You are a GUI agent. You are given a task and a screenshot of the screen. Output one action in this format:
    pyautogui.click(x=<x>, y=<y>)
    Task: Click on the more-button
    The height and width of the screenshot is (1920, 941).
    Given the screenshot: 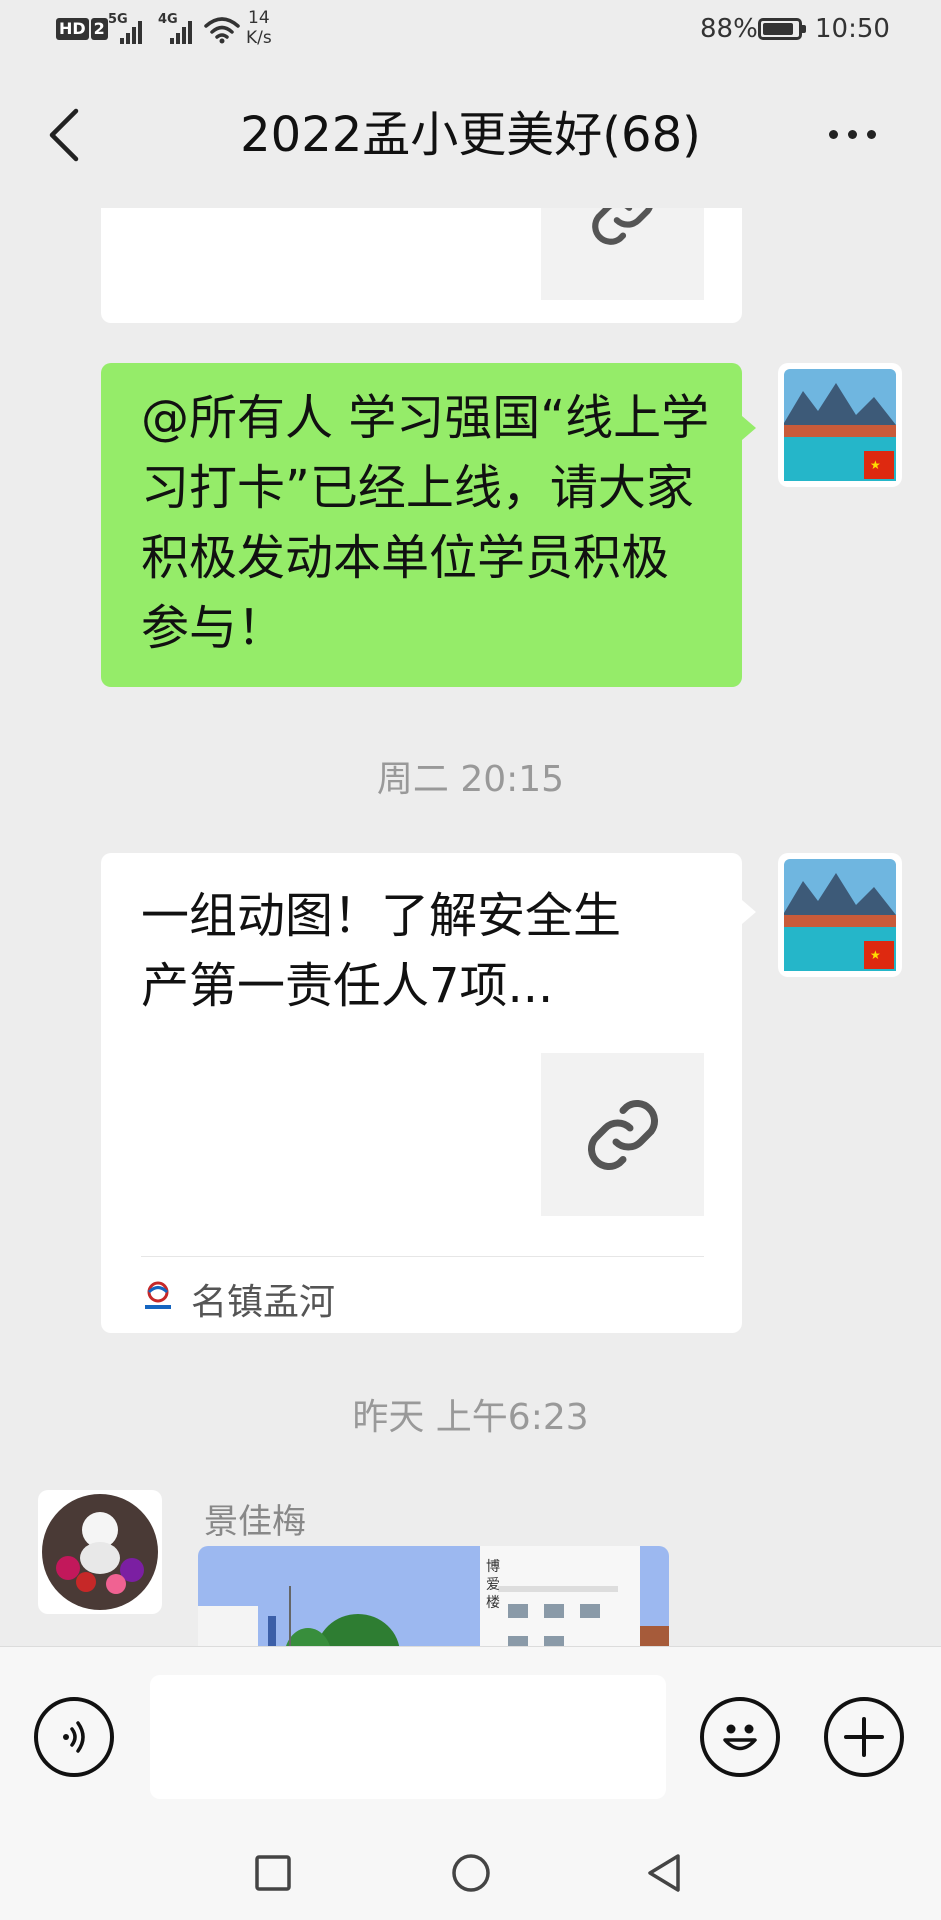 What is the action you would take?
    pyautogui.click(x=852, y=134)
    